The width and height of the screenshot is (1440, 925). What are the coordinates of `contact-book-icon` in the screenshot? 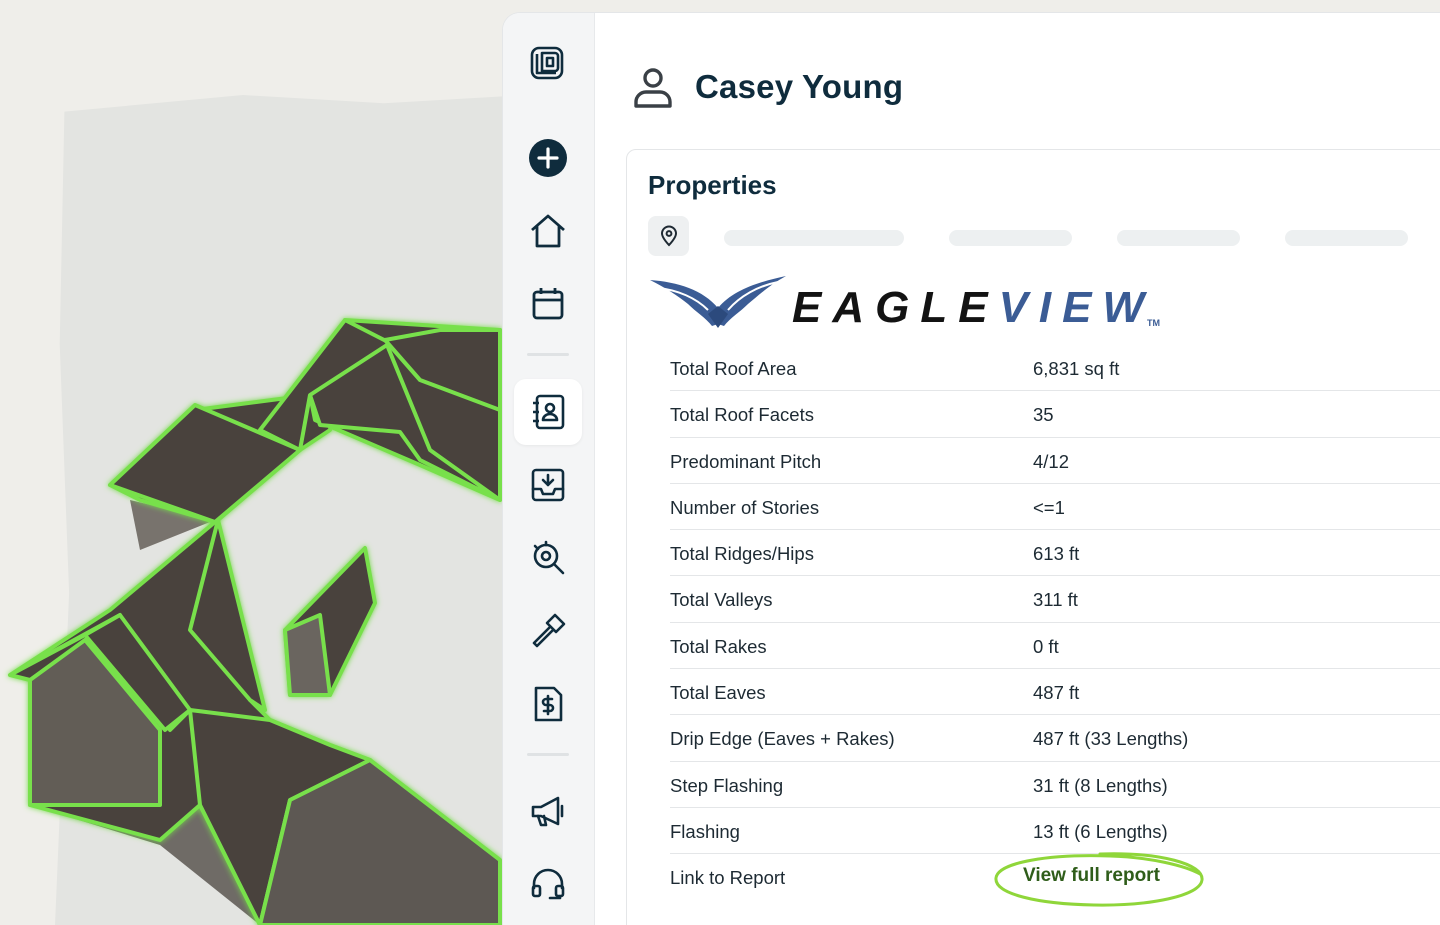 It's located at (548, 412).